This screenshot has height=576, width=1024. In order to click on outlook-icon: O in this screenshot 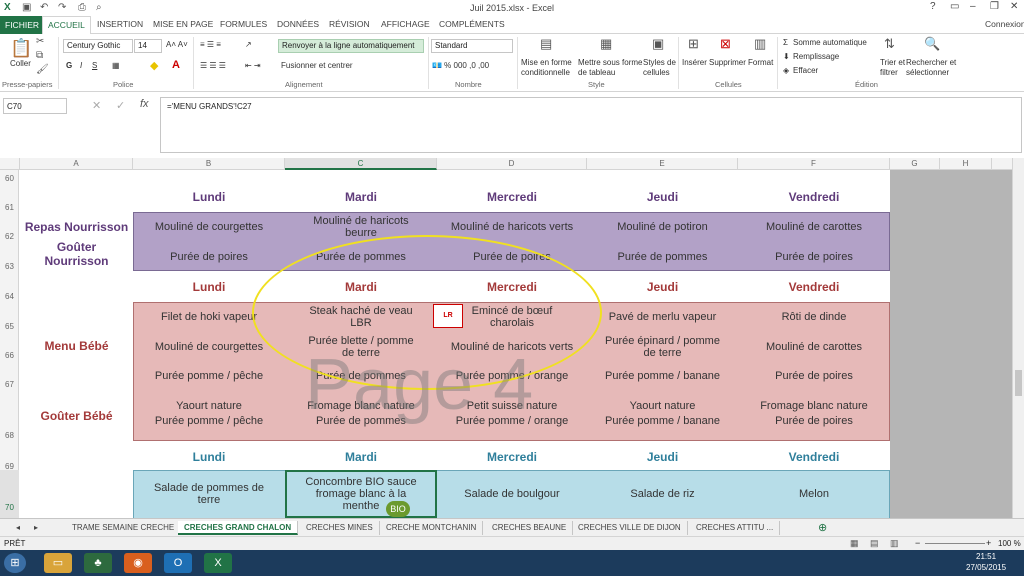, I will do `click(178, 563)`.